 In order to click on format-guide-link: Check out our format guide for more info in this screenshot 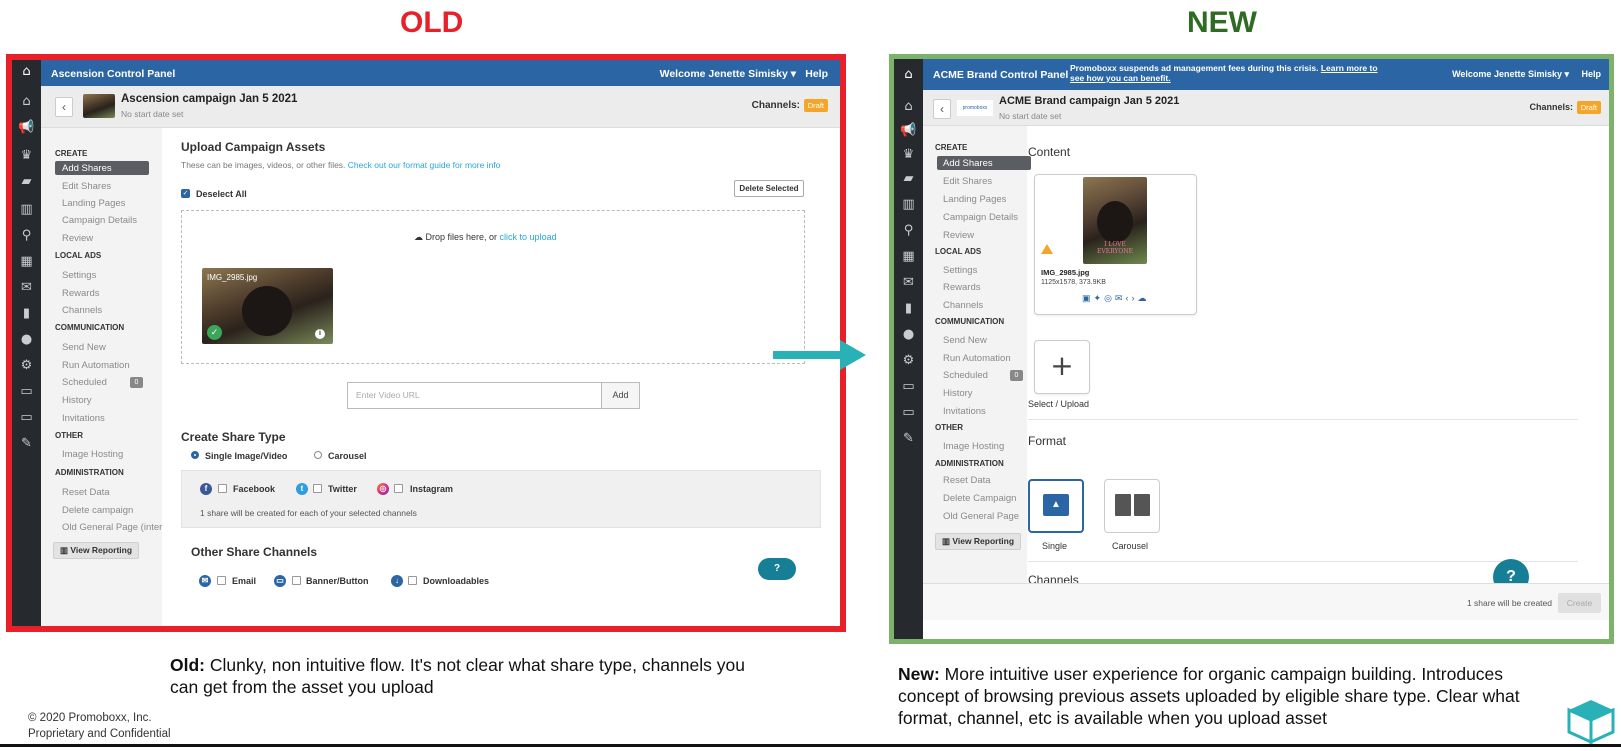, I will do `click(424, 165)`.